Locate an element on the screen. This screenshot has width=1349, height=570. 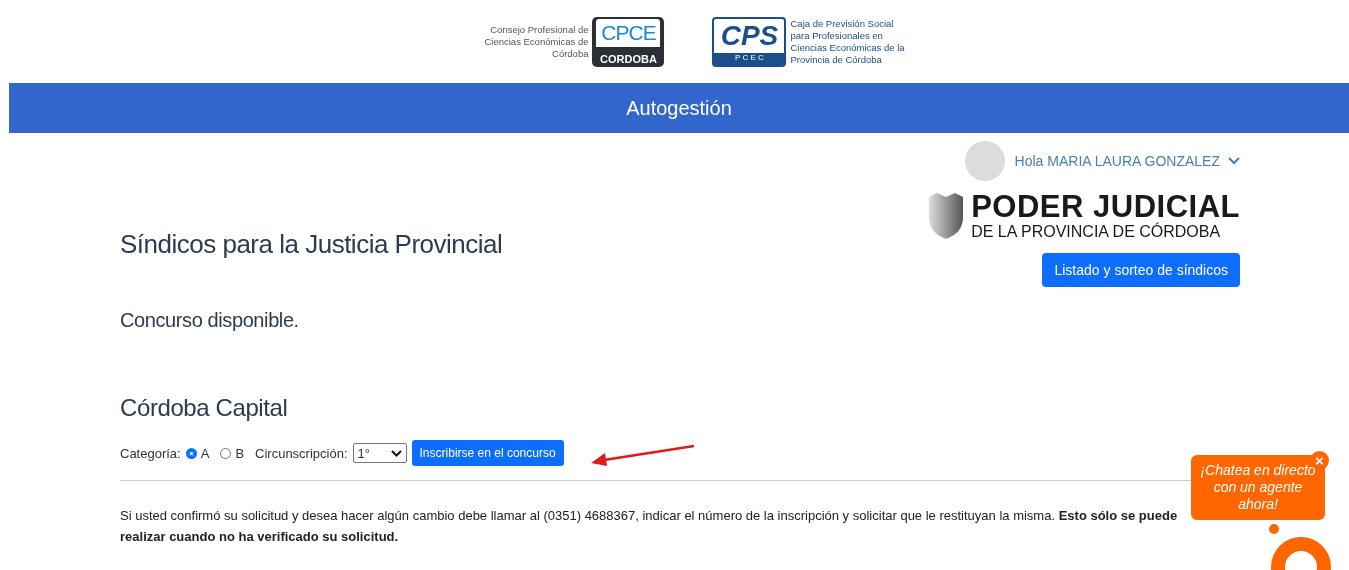
region-heading: Córdoba Capital is located at coordinates (204, 408).